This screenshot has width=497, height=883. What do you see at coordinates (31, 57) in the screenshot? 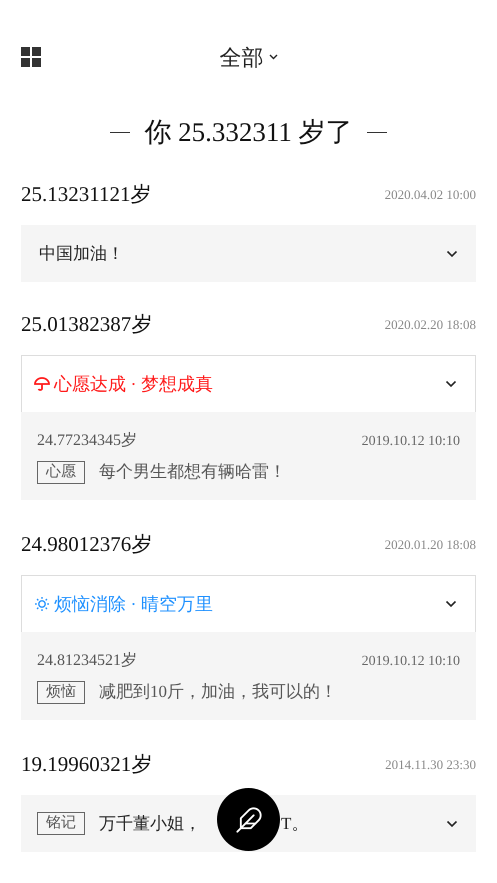
I see `grid-icon` at bounding box center [31, 57].